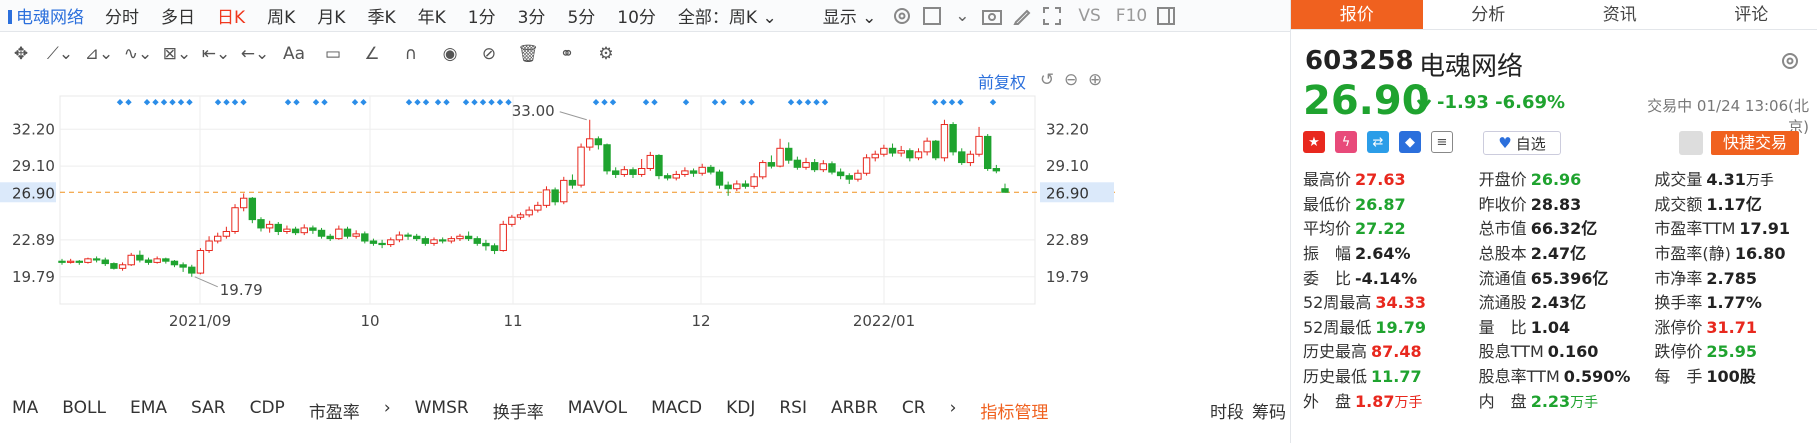 The width and height of the screenshot is (1817, 443). What do you see at coordinates (1555, 375) in the screenshot?
I see `stat-cell: 股息率TTM 0.590%` at bounding box center [1555, 375].